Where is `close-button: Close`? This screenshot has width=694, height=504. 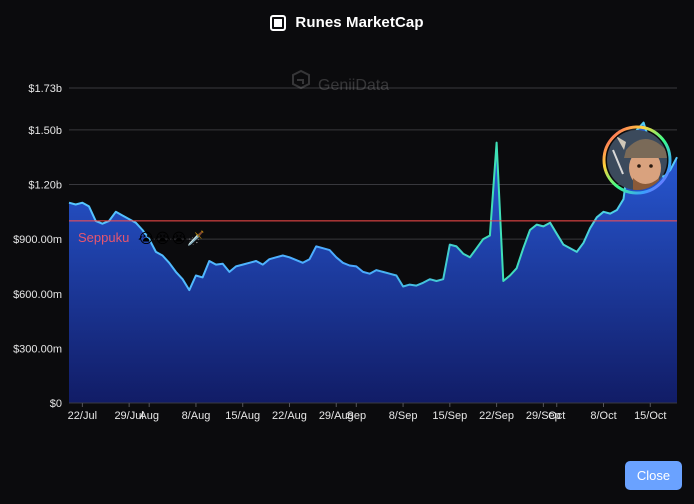 close-button: Close is located at coordinates (653, 475).